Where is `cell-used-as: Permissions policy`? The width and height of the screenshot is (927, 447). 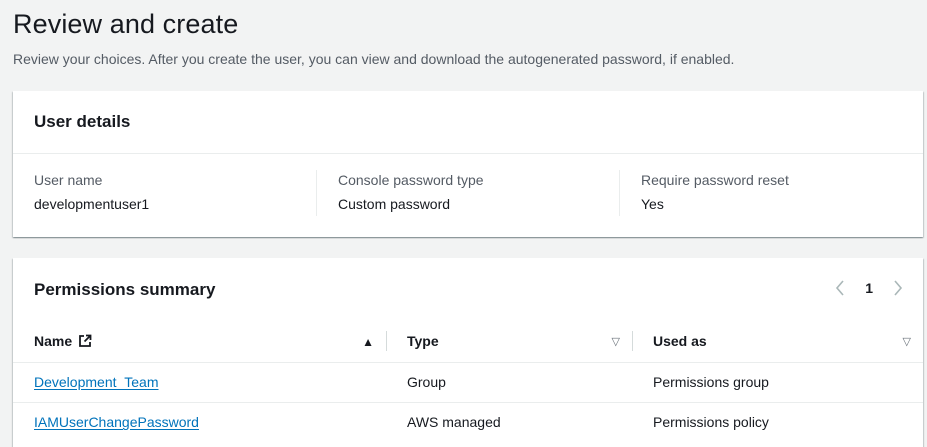 cell-used-as: Permissions policy is located at coordinates (711, 422).